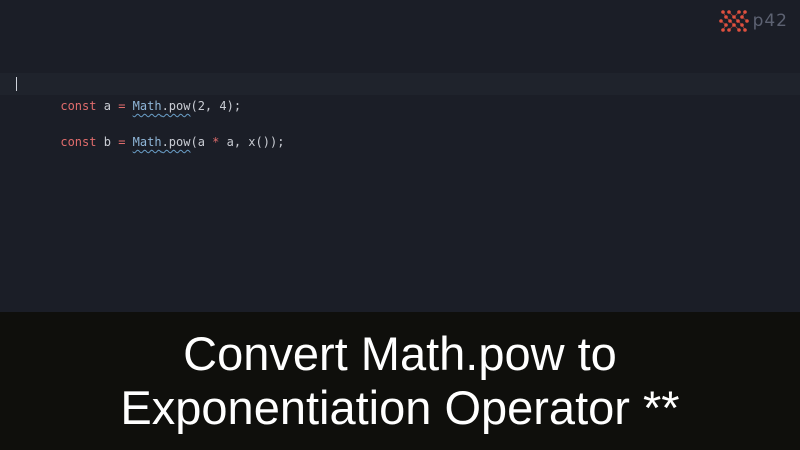  I want to click on code-line-2: const b = Math.pow(a * a, x());, so click(400, 129).